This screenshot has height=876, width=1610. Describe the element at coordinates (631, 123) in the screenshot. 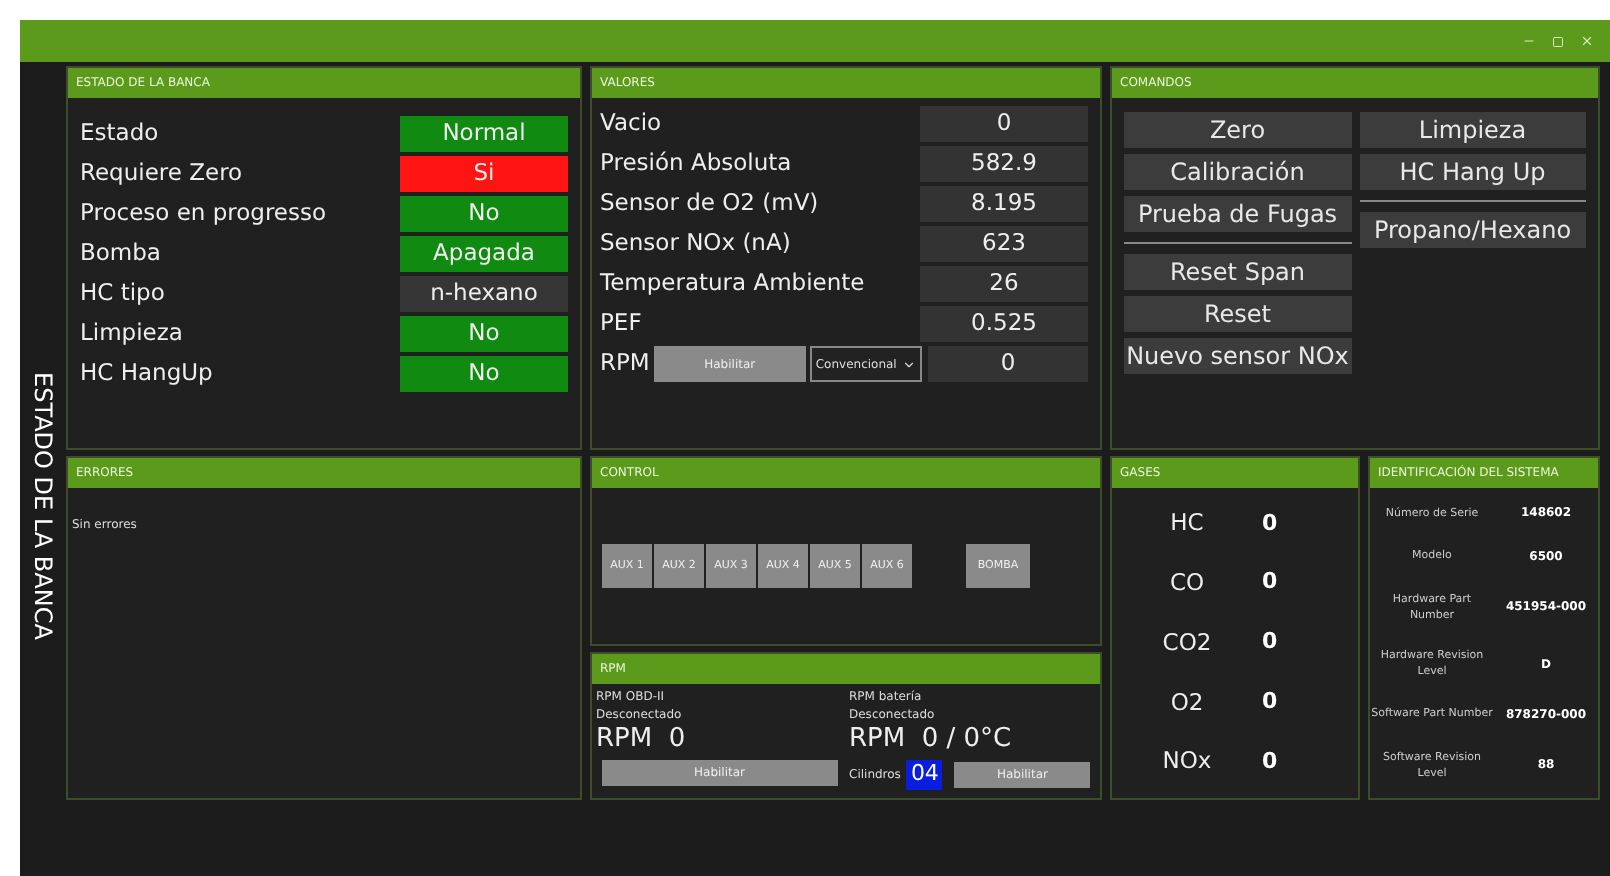

I see `value-label: Vacio` at that location.